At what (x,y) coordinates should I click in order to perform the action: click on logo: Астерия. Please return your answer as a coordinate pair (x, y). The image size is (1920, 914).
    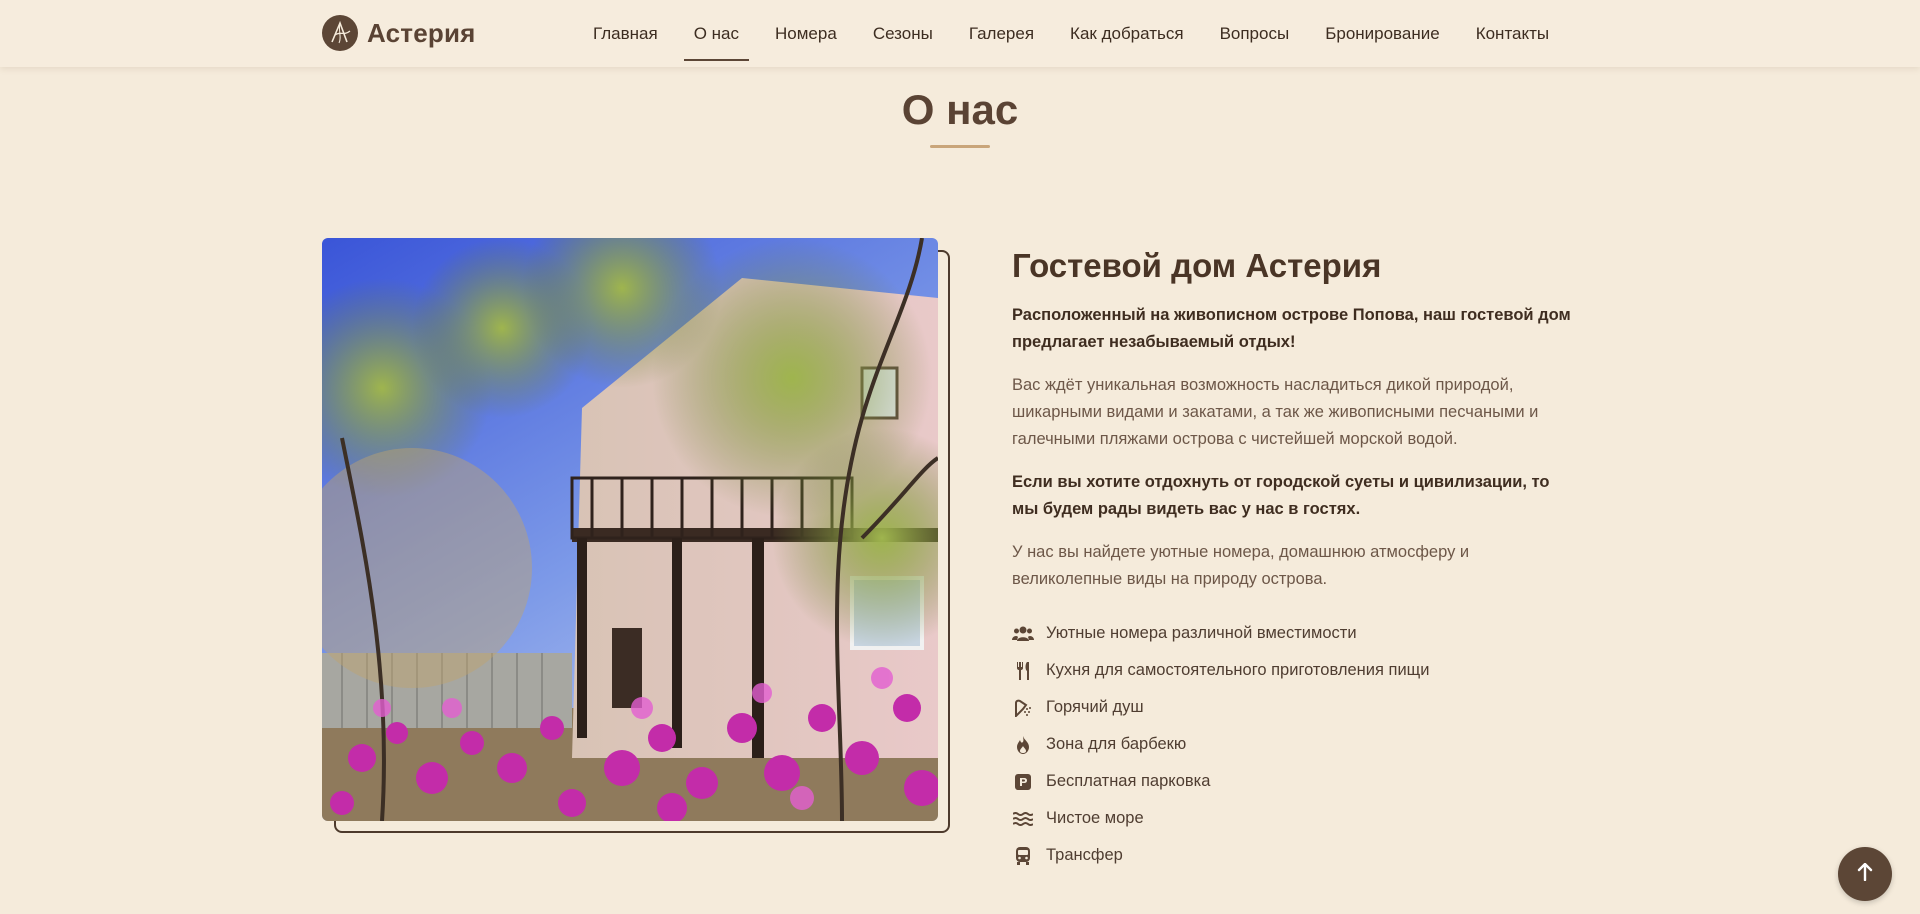
    Looking at the image, I should click on (399, 33).